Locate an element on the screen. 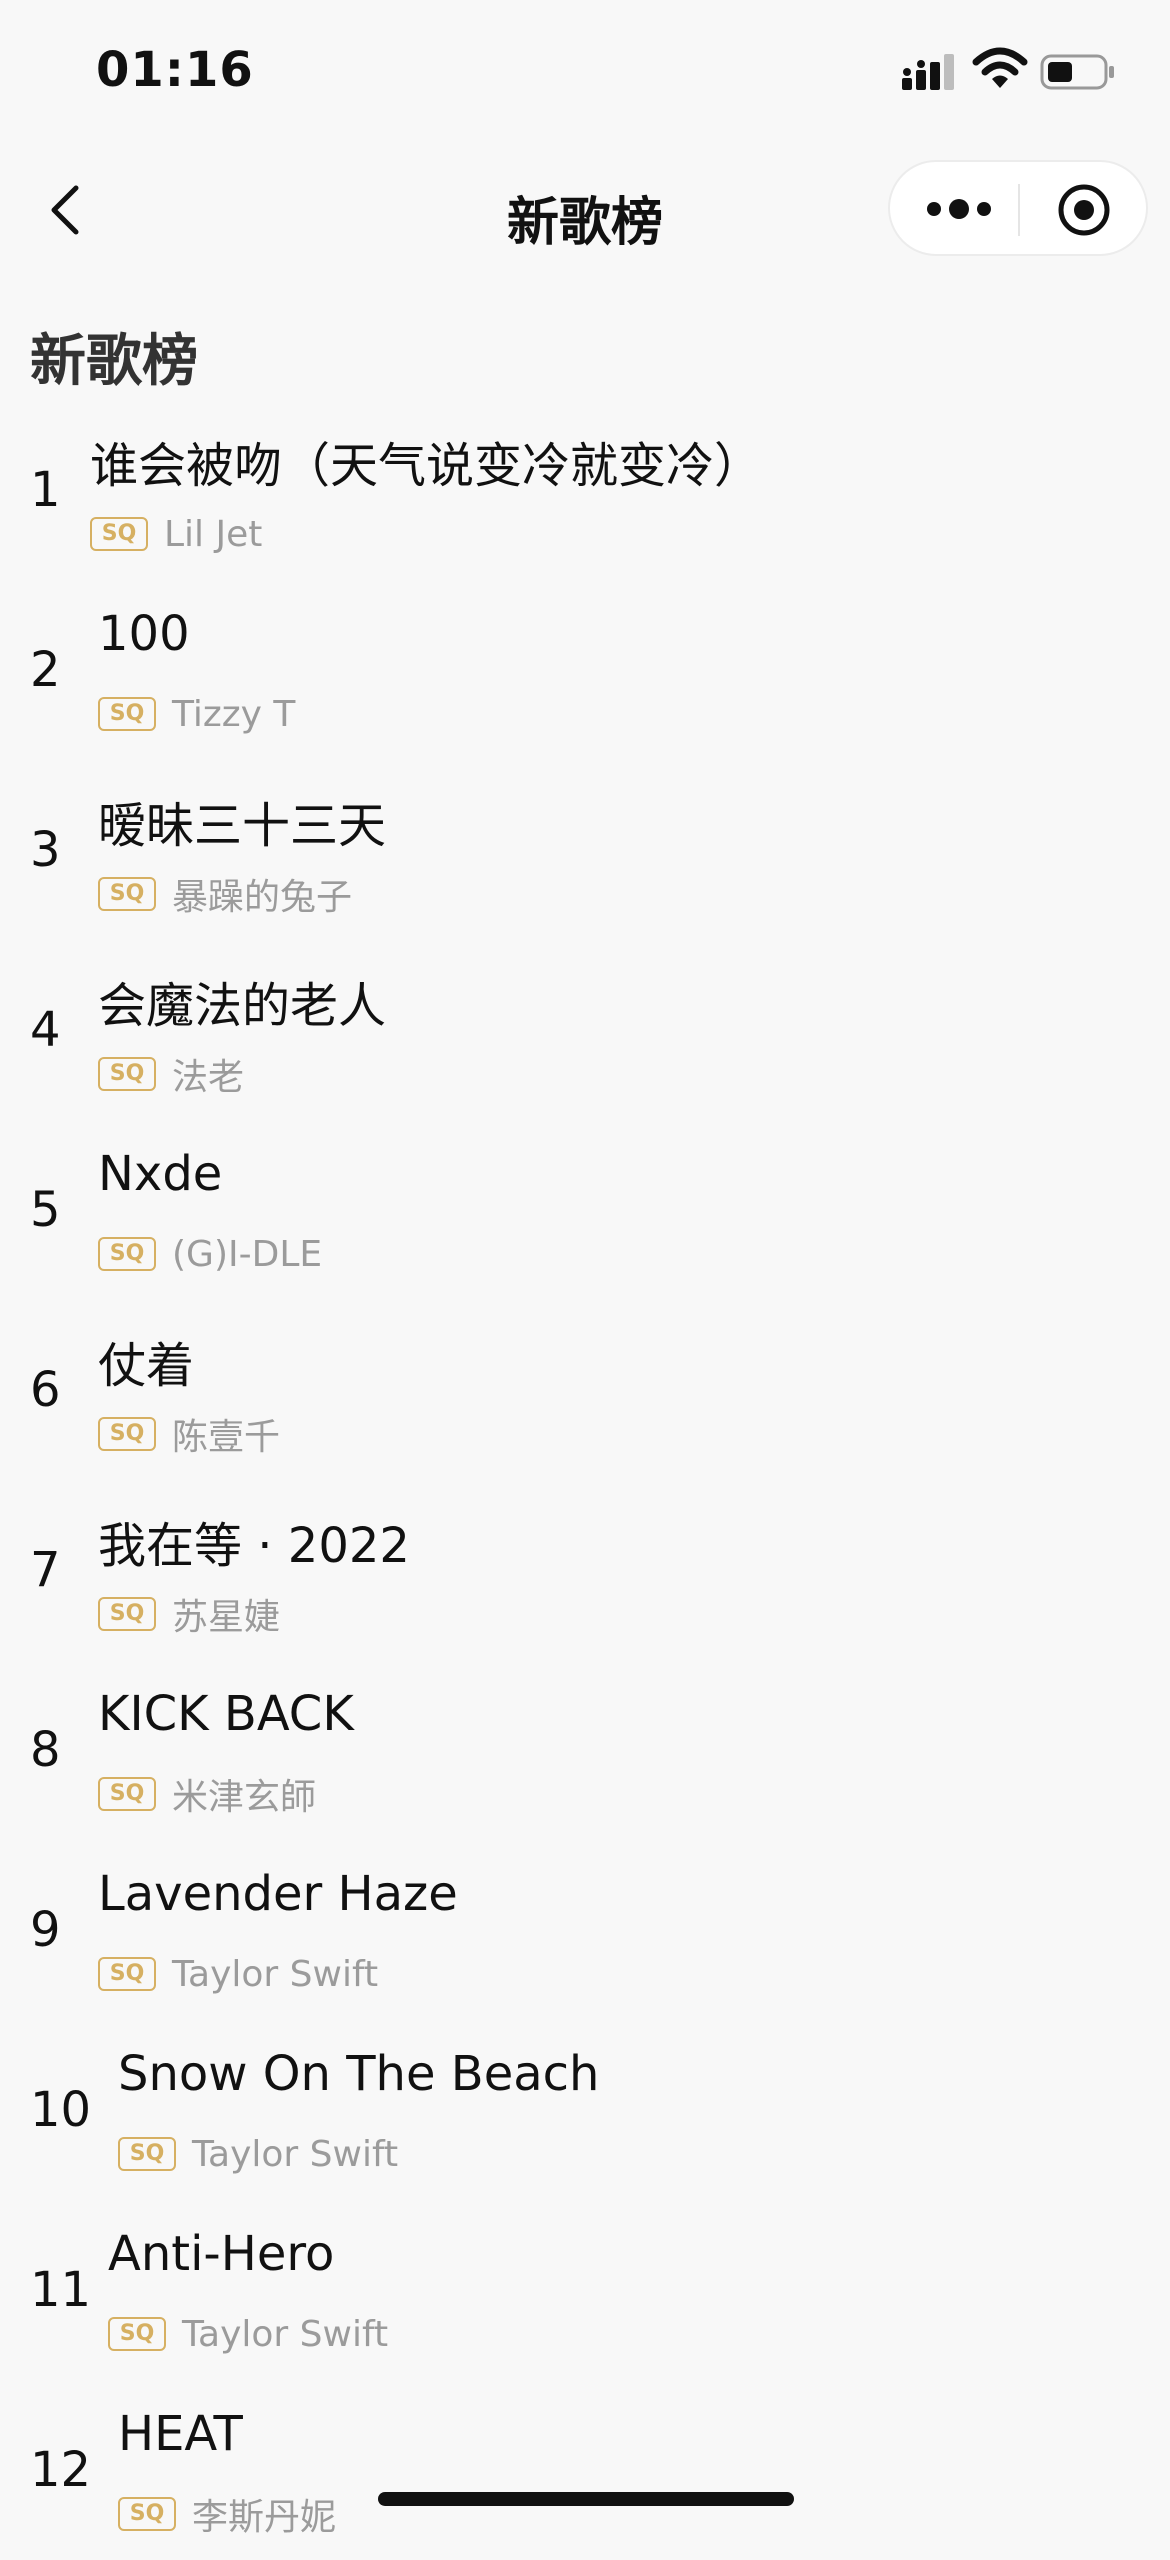 The width and height of the screenshot is (1170, 2560). song-meta: SQ (G)I-DLE is located at coordinates (210, 1254).